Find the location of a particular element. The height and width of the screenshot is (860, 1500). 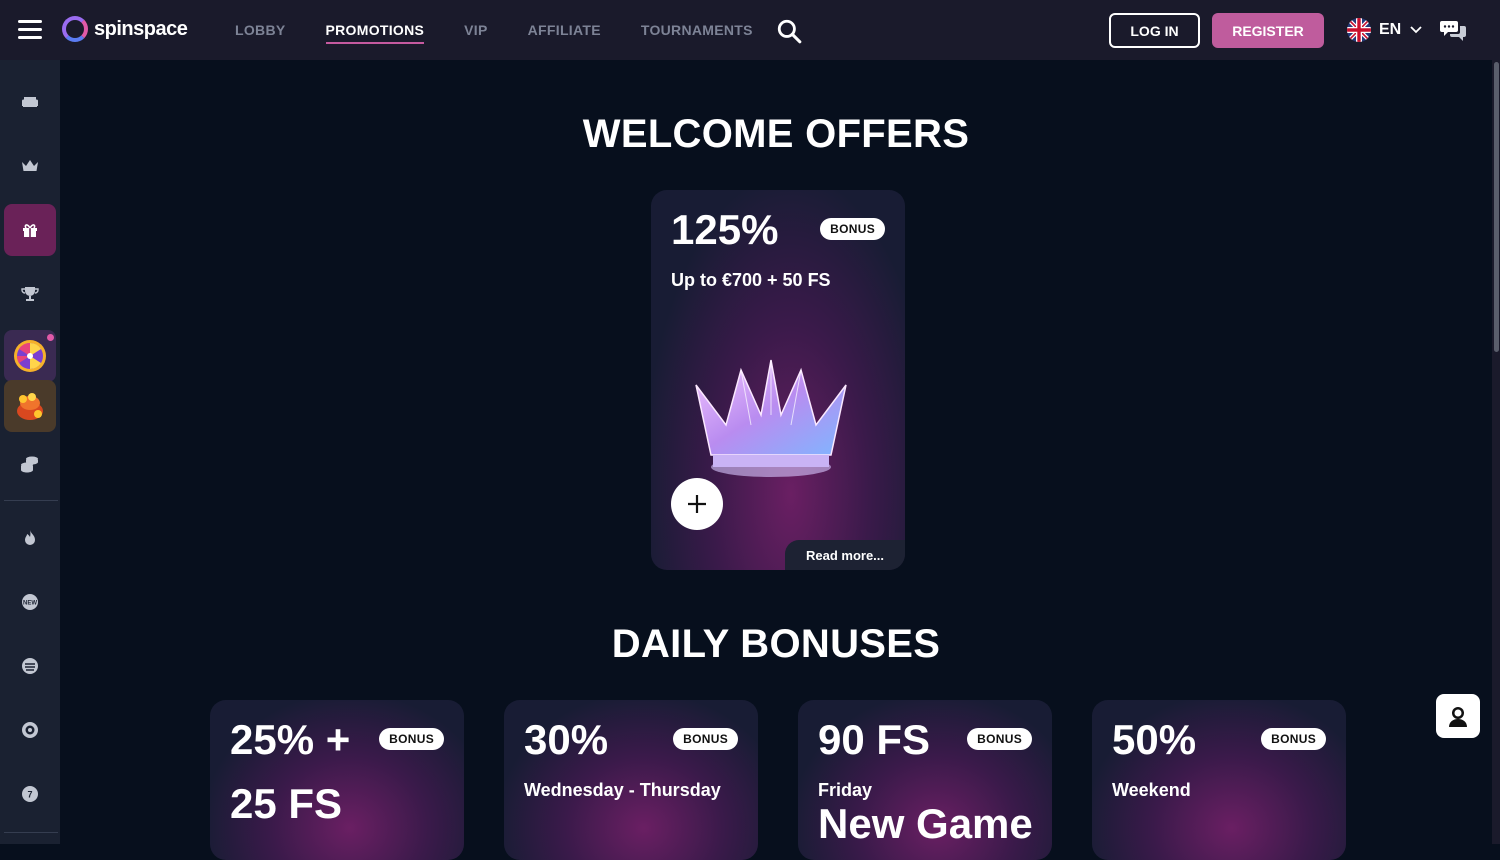

coins-icon is located at coordinates (29, 464).